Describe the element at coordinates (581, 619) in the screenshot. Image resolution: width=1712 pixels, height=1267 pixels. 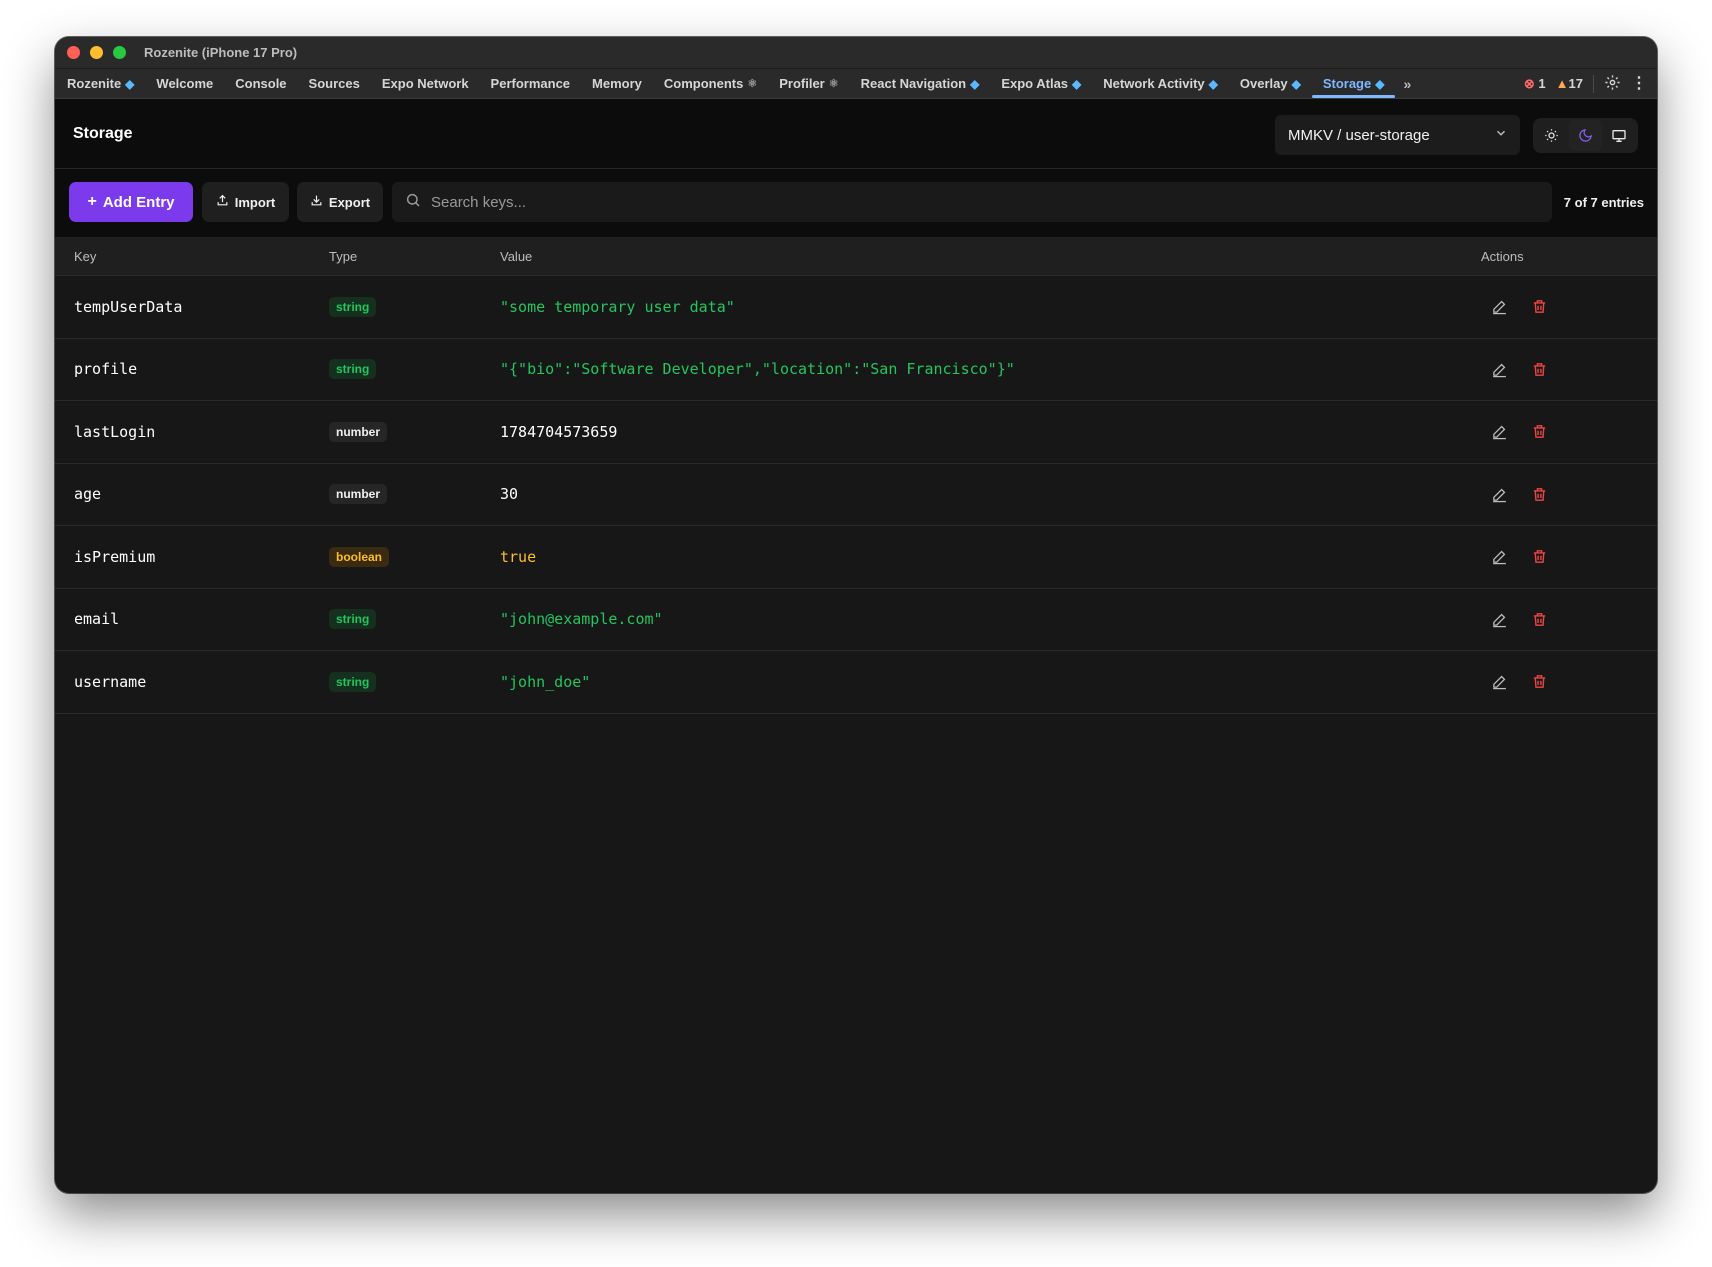
I see `entry-value: "john@example.com"` at that location.